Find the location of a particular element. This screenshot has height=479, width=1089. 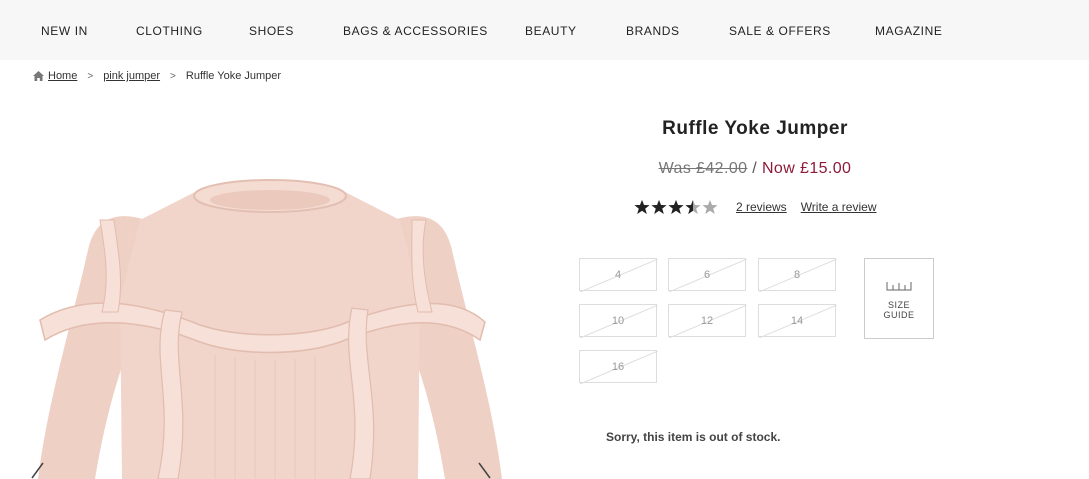

size-label: 12 is located at coordinates (707, 321).